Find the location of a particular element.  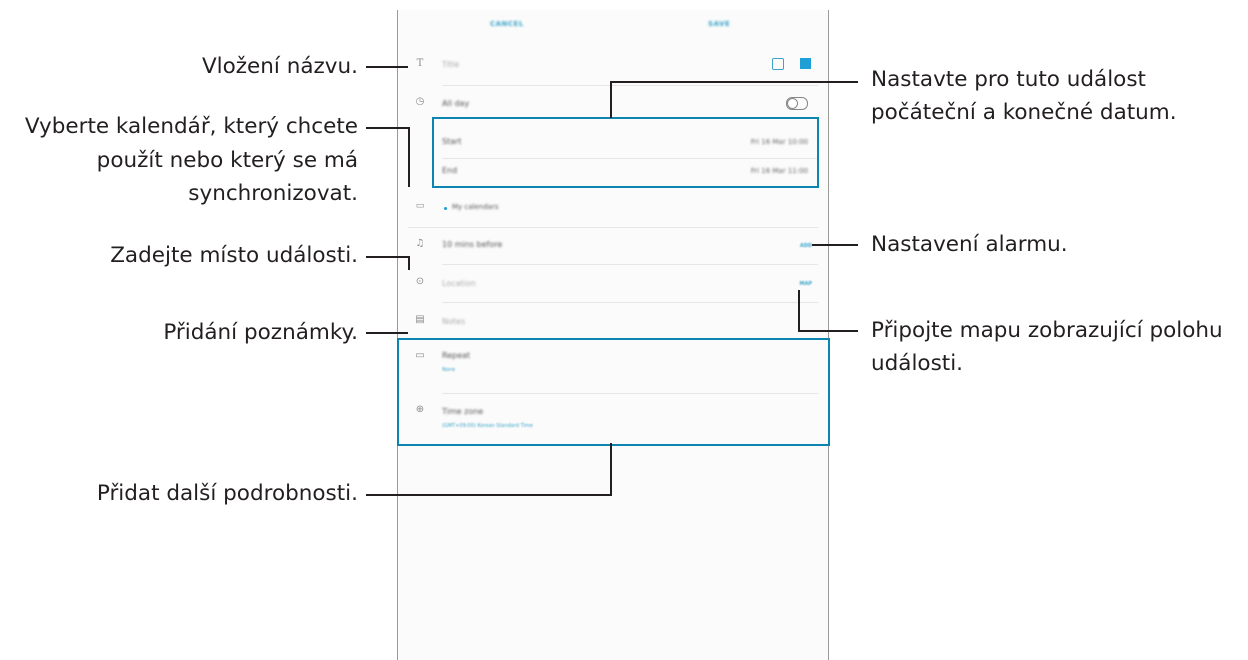

location-input: Location is located at coordinates (459, 283).